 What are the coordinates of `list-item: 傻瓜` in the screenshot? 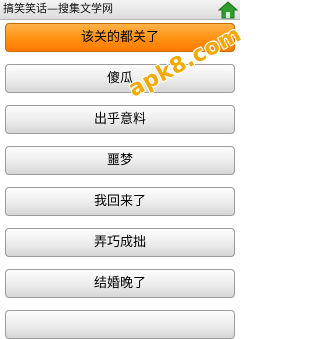 It's located at (120, 78).